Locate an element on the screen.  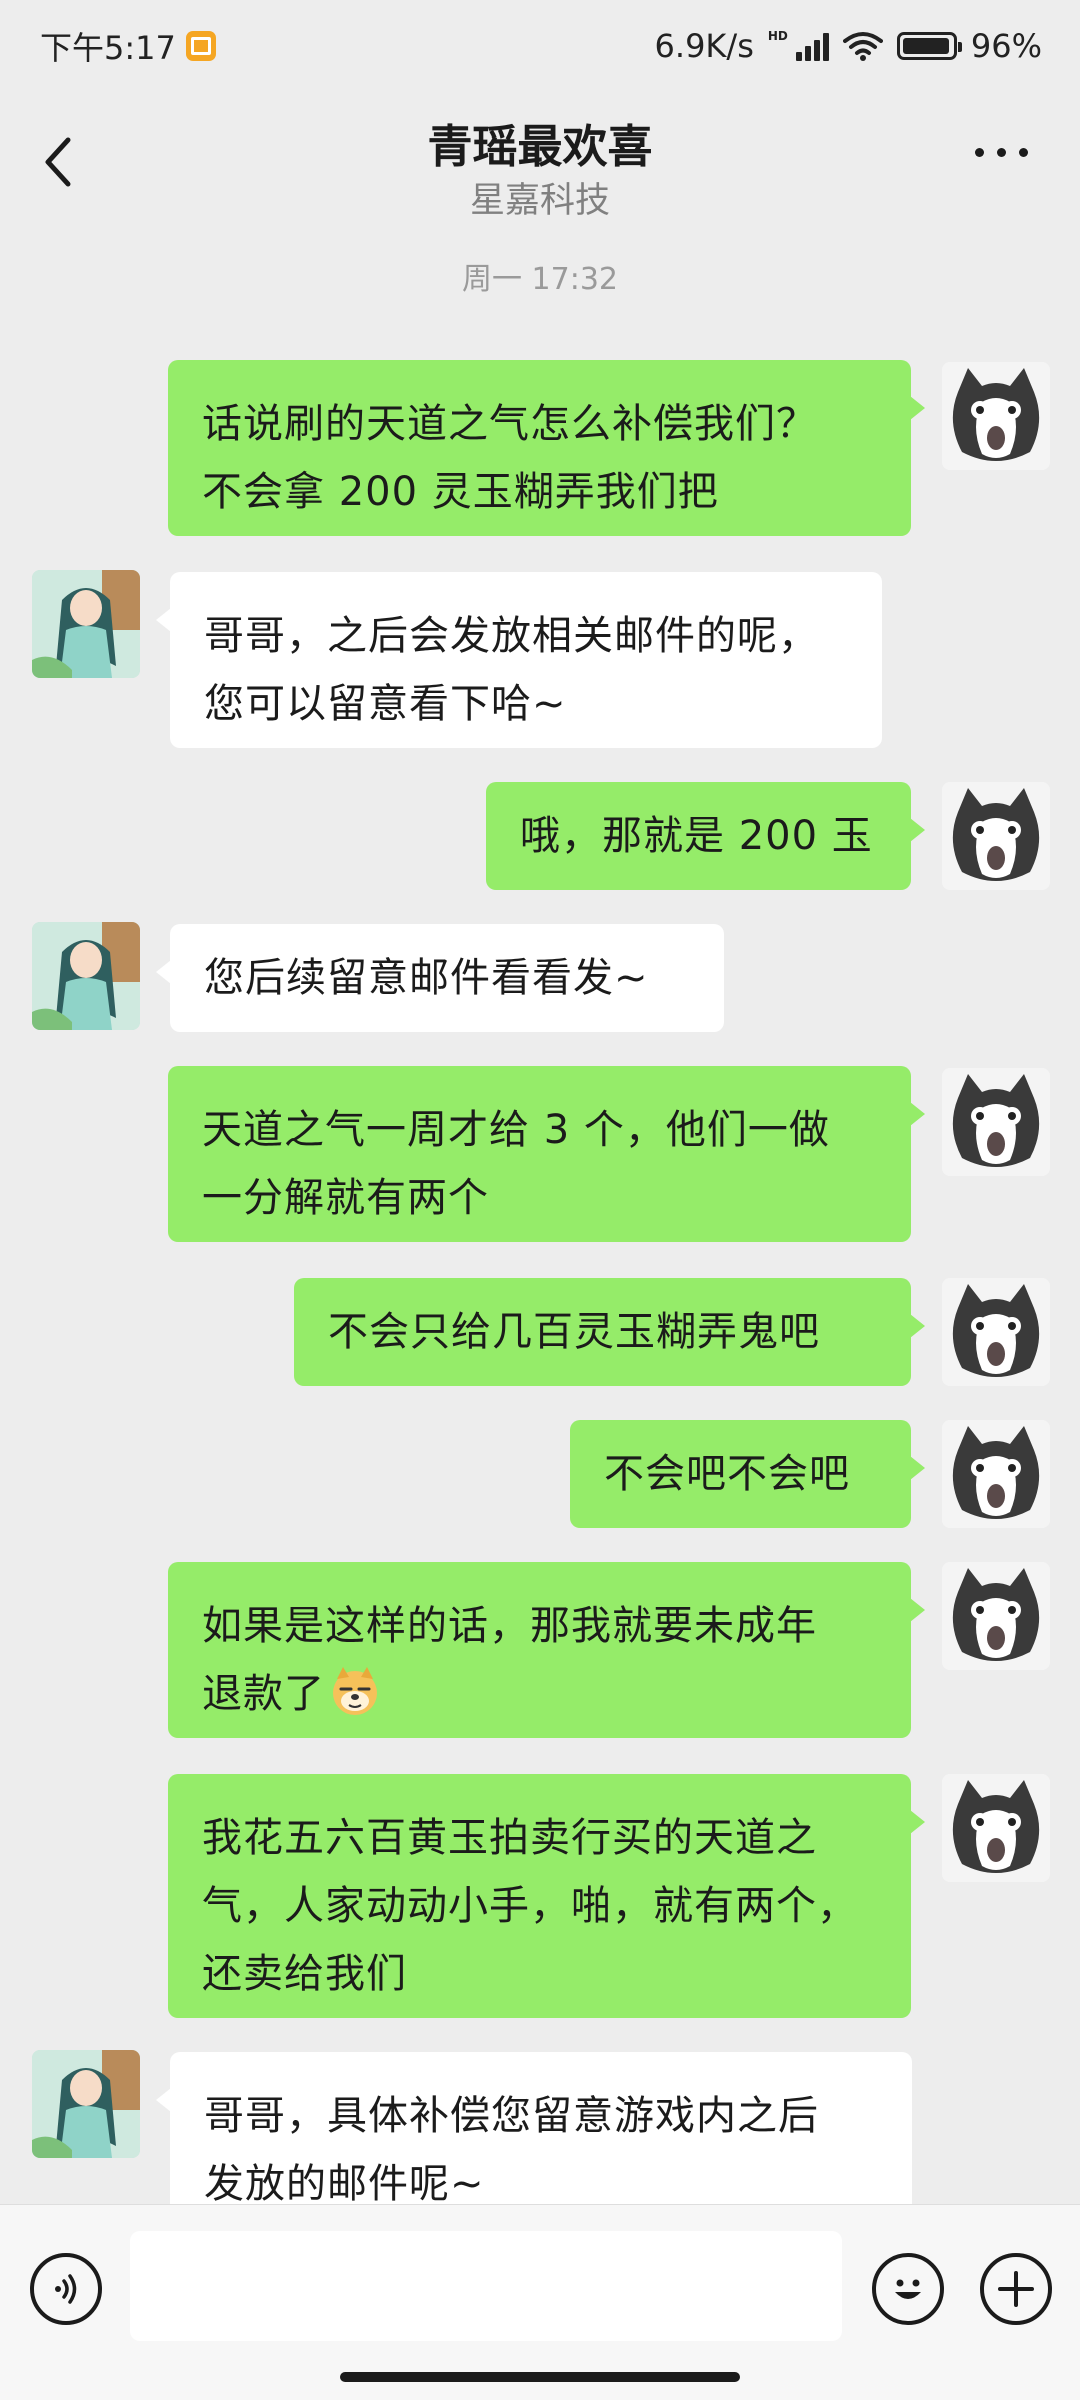
chat-title: 青瑶最欢喜 is located at coordinates (540, 146).